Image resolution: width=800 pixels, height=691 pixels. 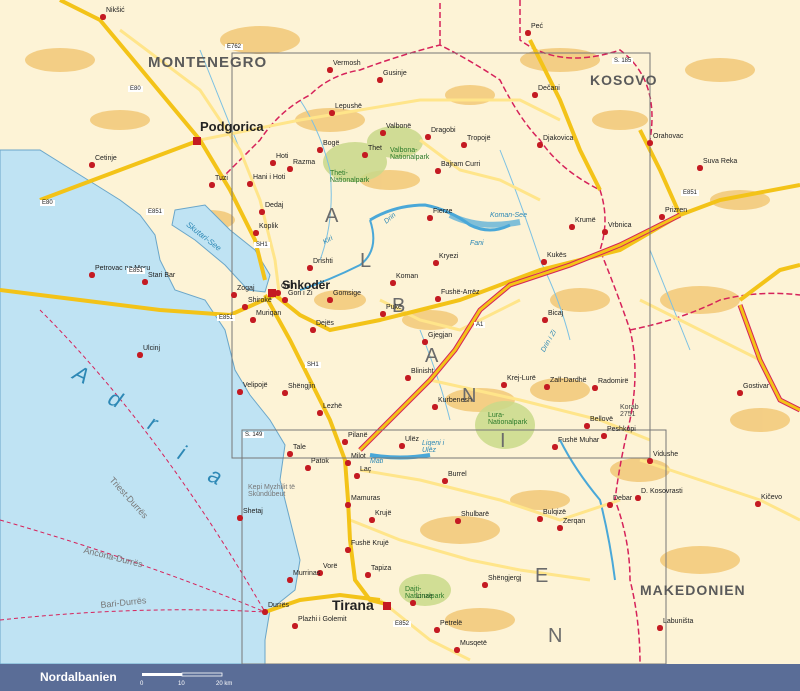 What do you see at coordinates (383, 513) in the screenshot?
I see `town-label: Krujë` at bounding box center [383, 513].